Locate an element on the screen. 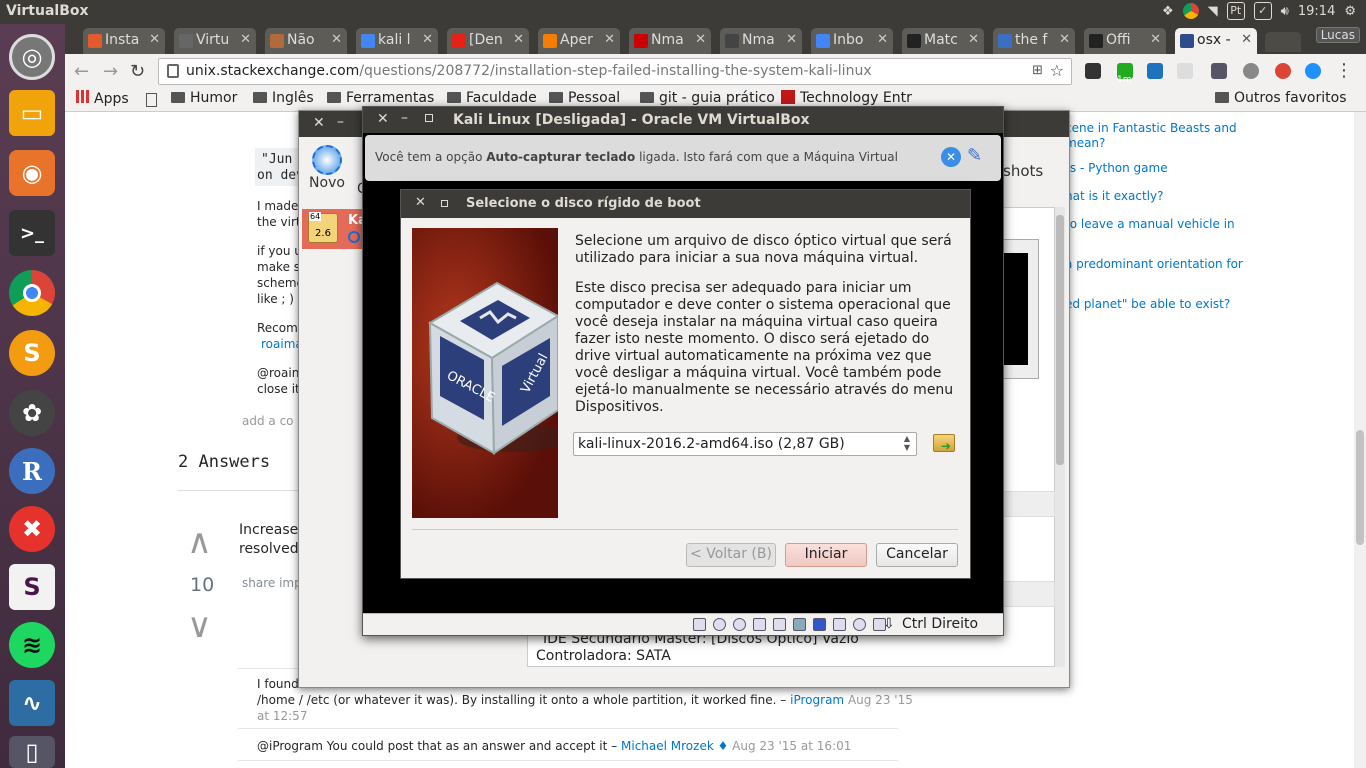 This screenshot has height=768, width=1366. hot-question-link: rs - Python game is located at coordinates (1116, 168).